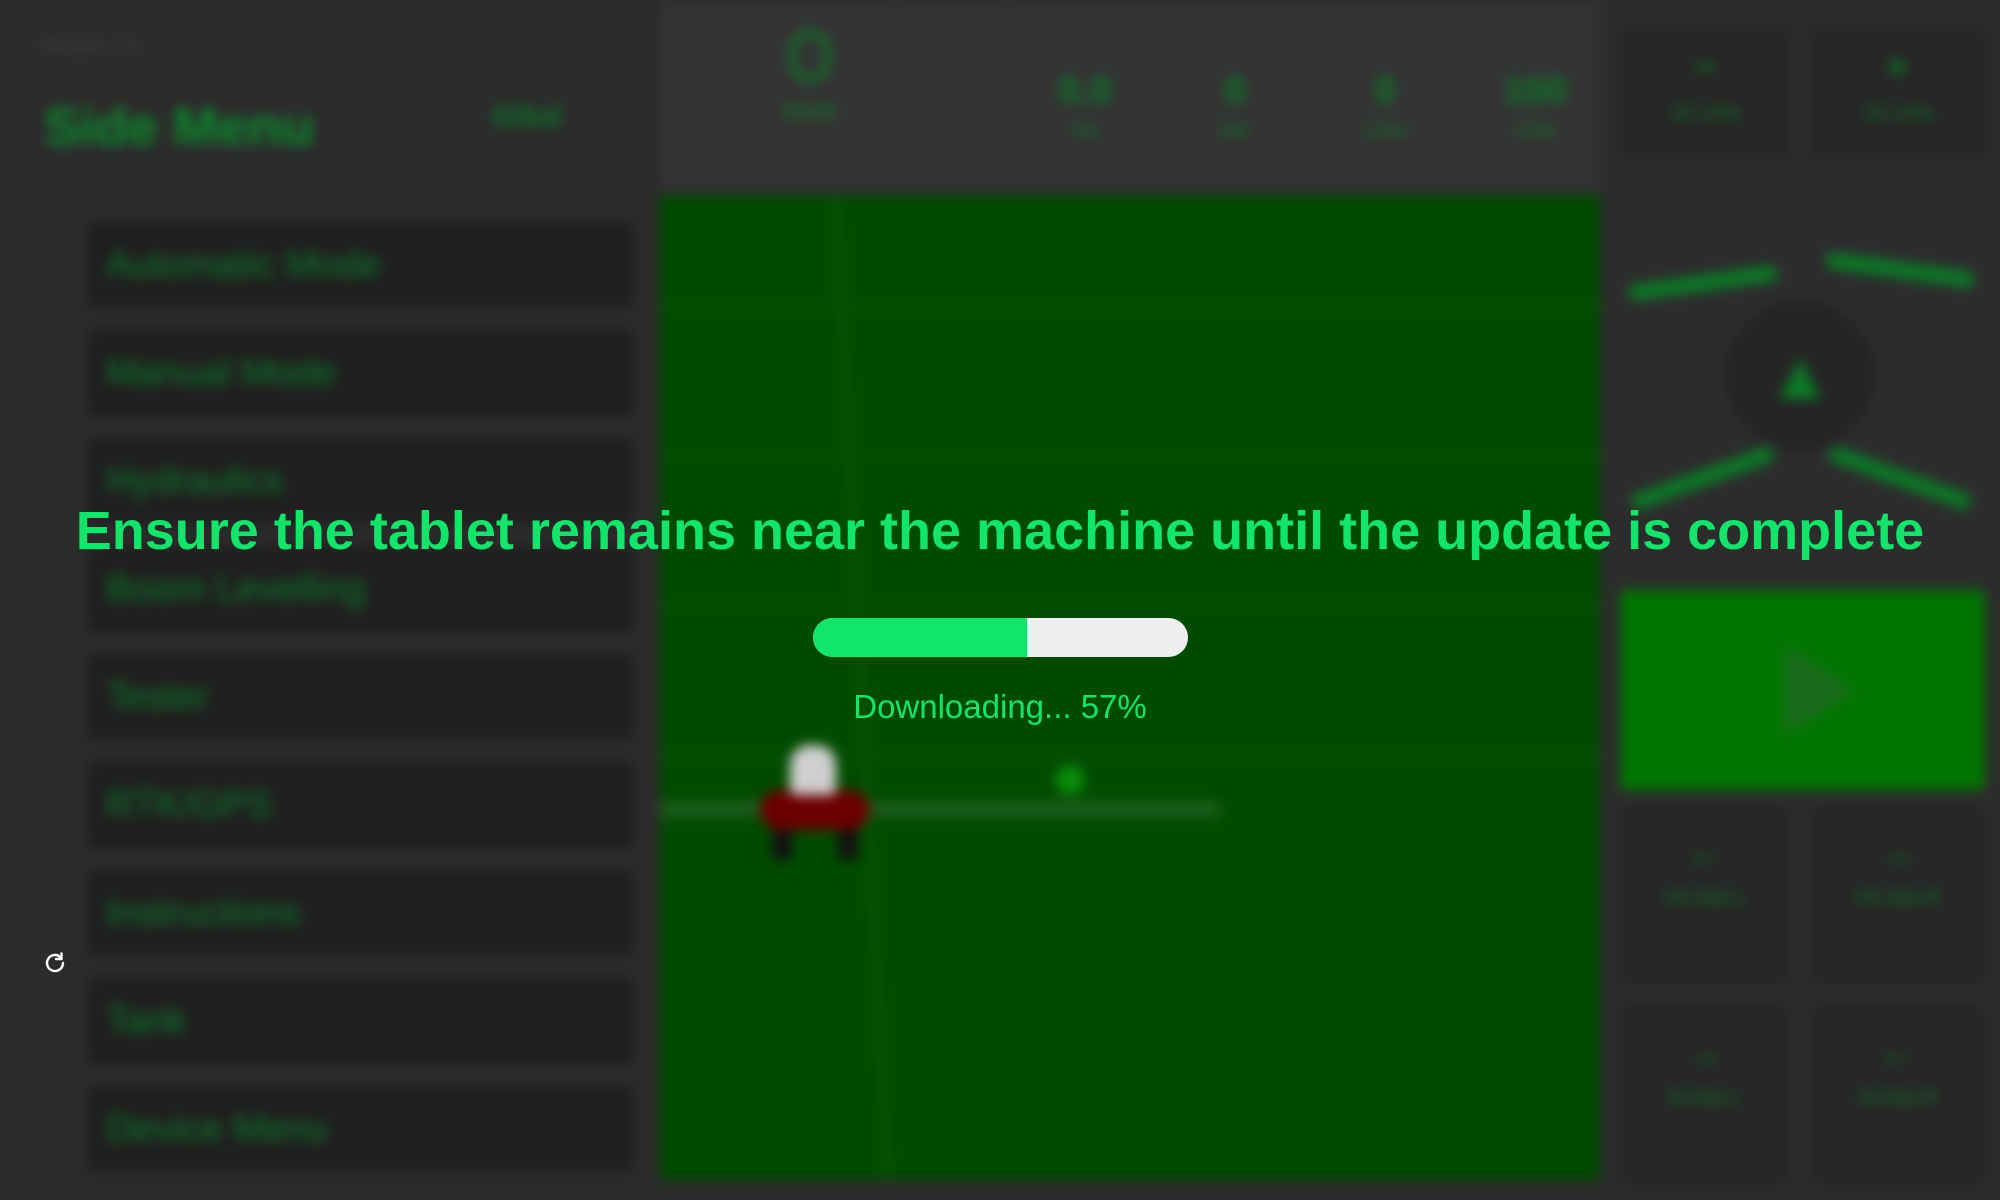 Image resolution: width=2000 pixels, height=1200 pixels. I want to click on download-progress-bar, so click(1000, 637).